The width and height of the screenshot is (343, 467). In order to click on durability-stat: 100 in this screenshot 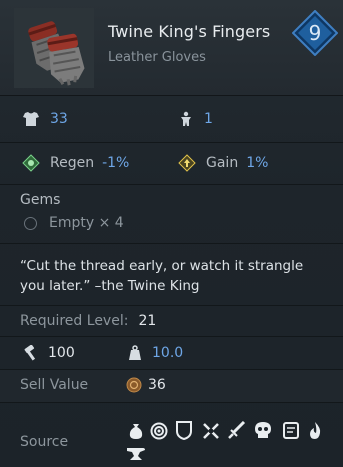, I will do `click(48, 353)`.